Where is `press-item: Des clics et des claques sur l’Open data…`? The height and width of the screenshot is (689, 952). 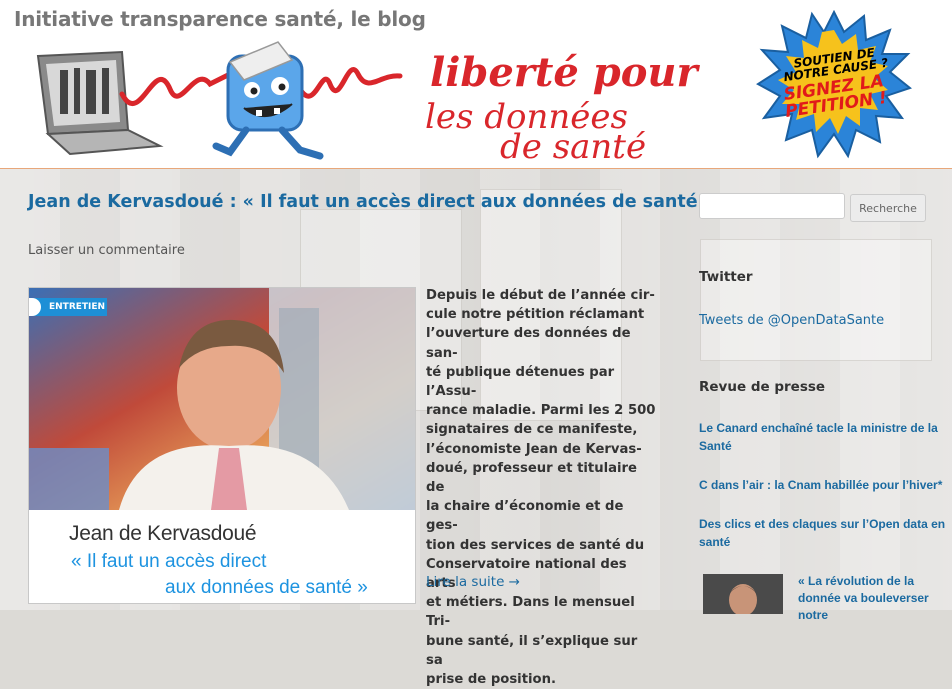
press-item: Des clics et des claques sur l’Open data… is located at coordinates (823, 533).